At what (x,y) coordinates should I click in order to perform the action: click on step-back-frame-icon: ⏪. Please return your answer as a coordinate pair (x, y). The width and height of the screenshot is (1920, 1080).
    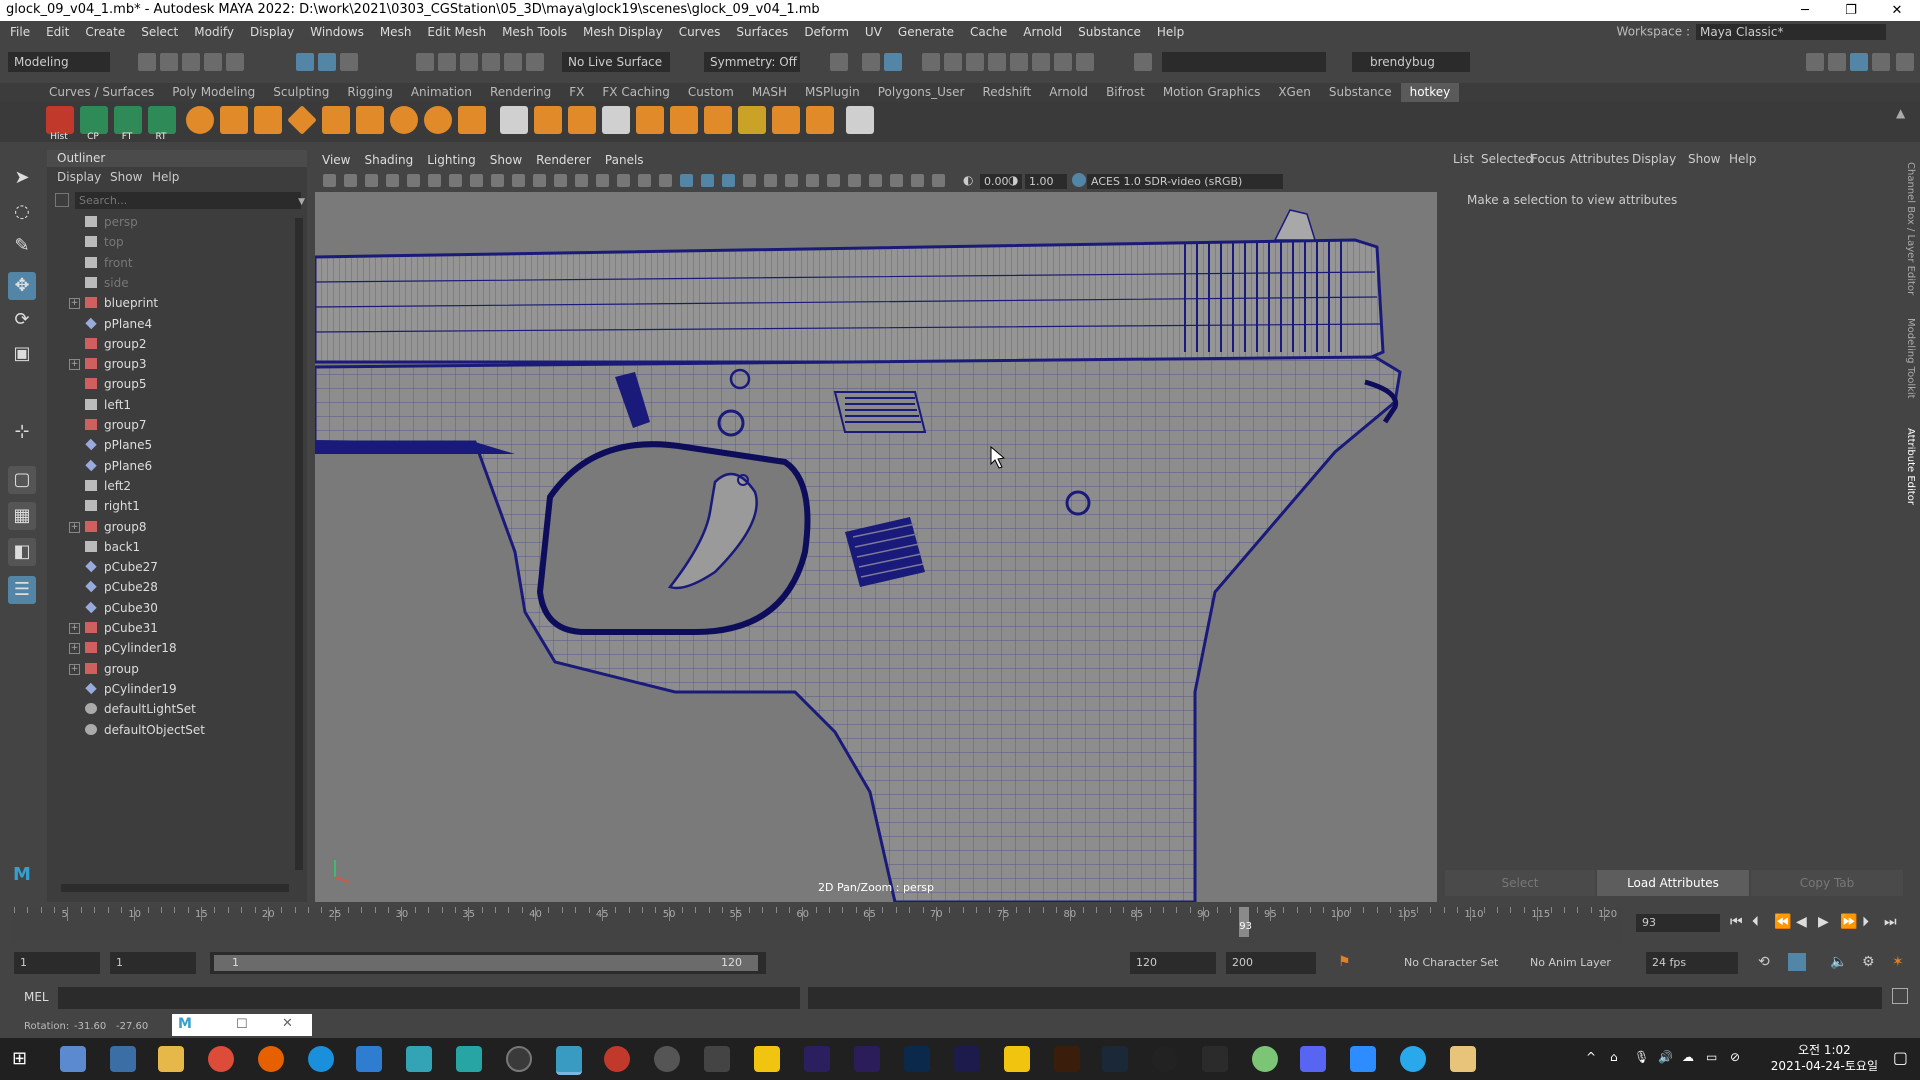
    Looking at the image, I should click on (1782, 922).